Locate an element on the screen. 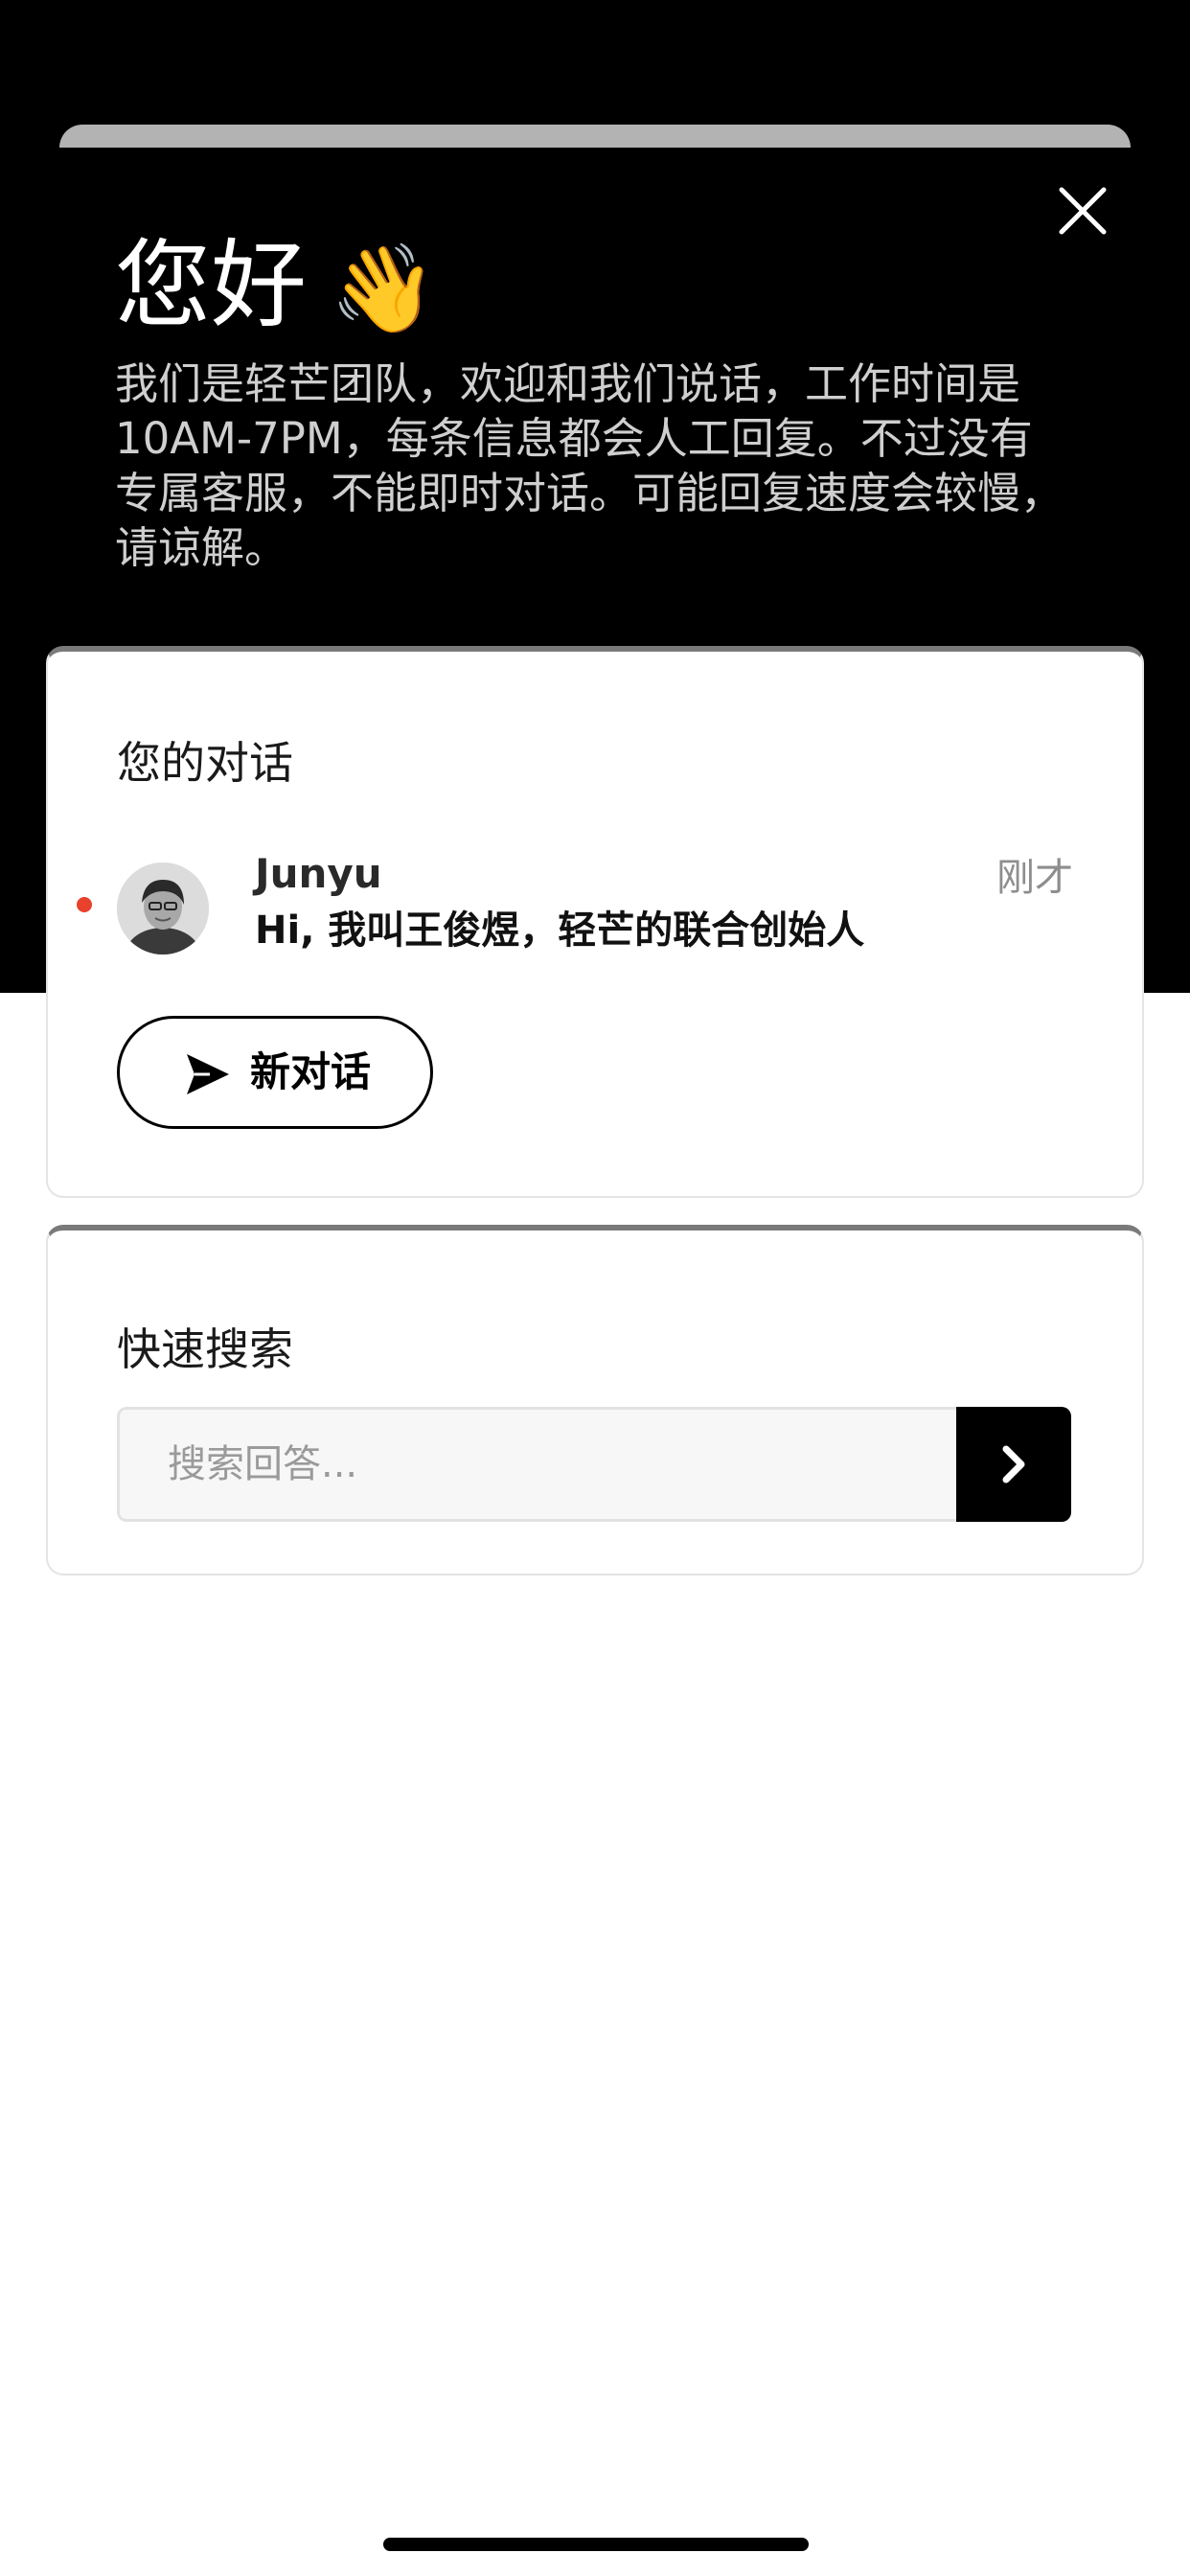 This screenshot has height=2576, width=1190. conversation-timestamp: 刚才 is located at coordinates (1035, 878).